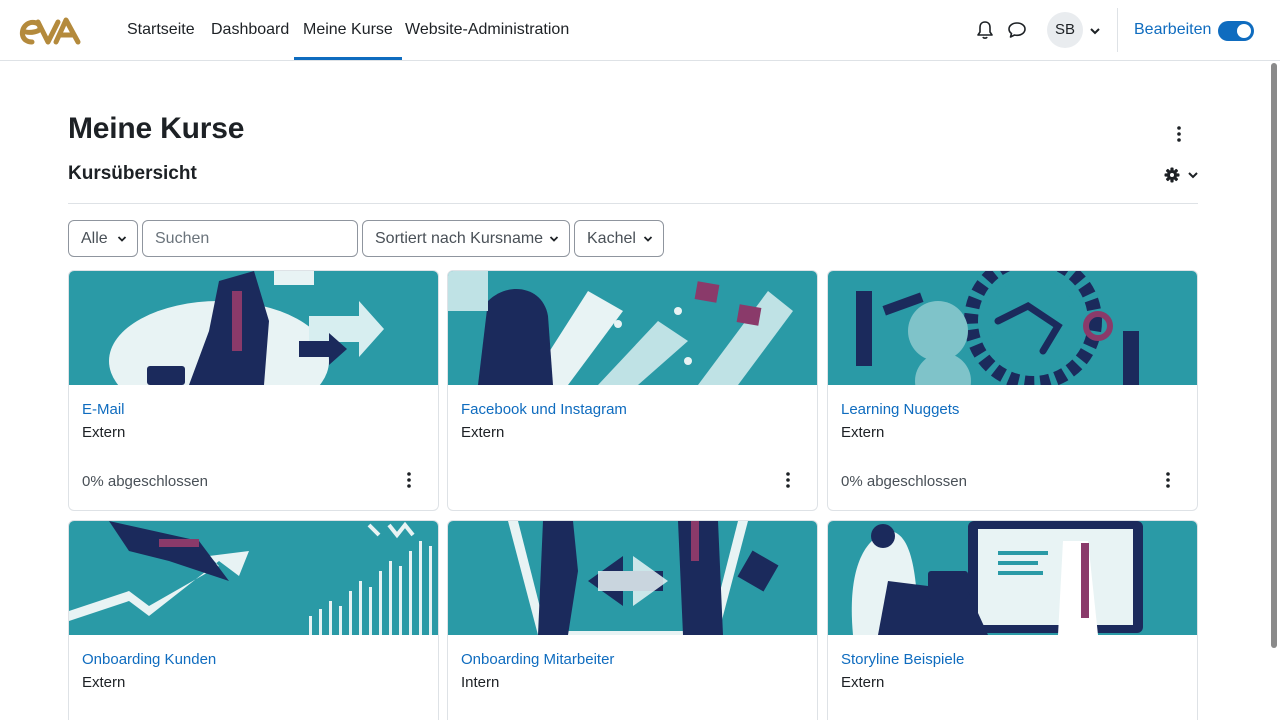  Describe the element at coordinates (103, 409) in the screenshot. I see `course-name-link: E-Mail` at that location.